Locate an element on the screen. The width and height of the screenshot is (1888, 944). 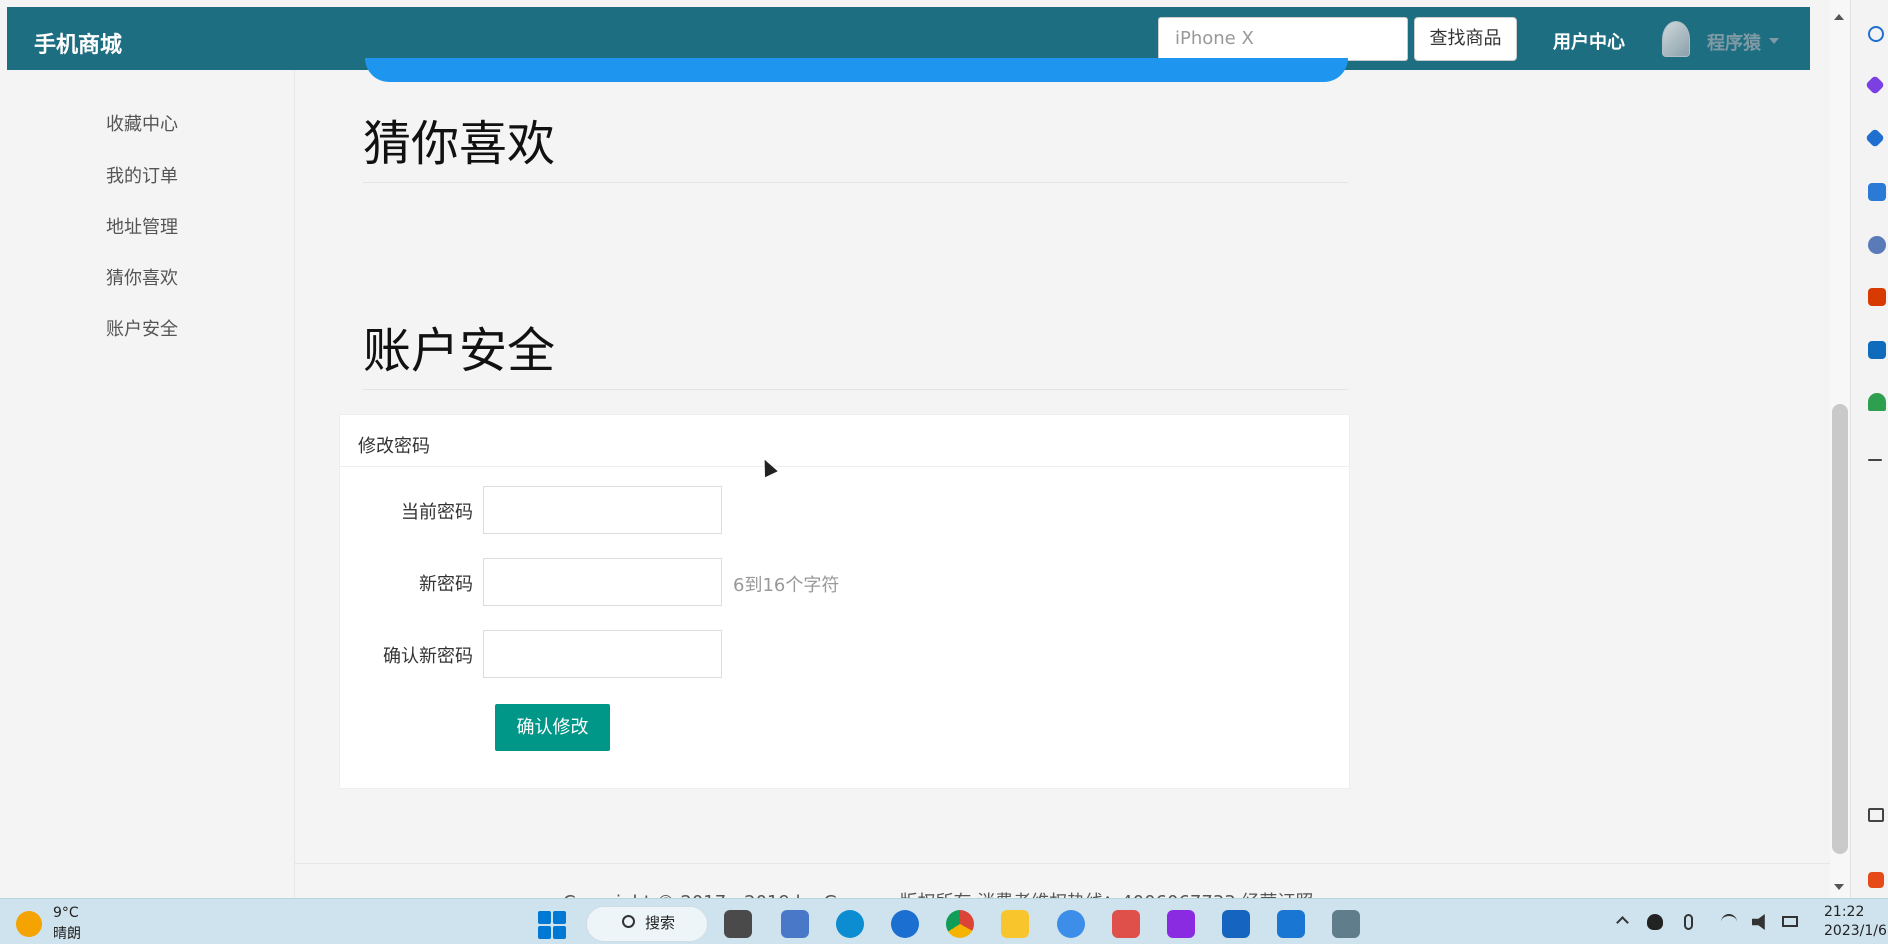
qq-icon is located at coordinates (1655, 922).